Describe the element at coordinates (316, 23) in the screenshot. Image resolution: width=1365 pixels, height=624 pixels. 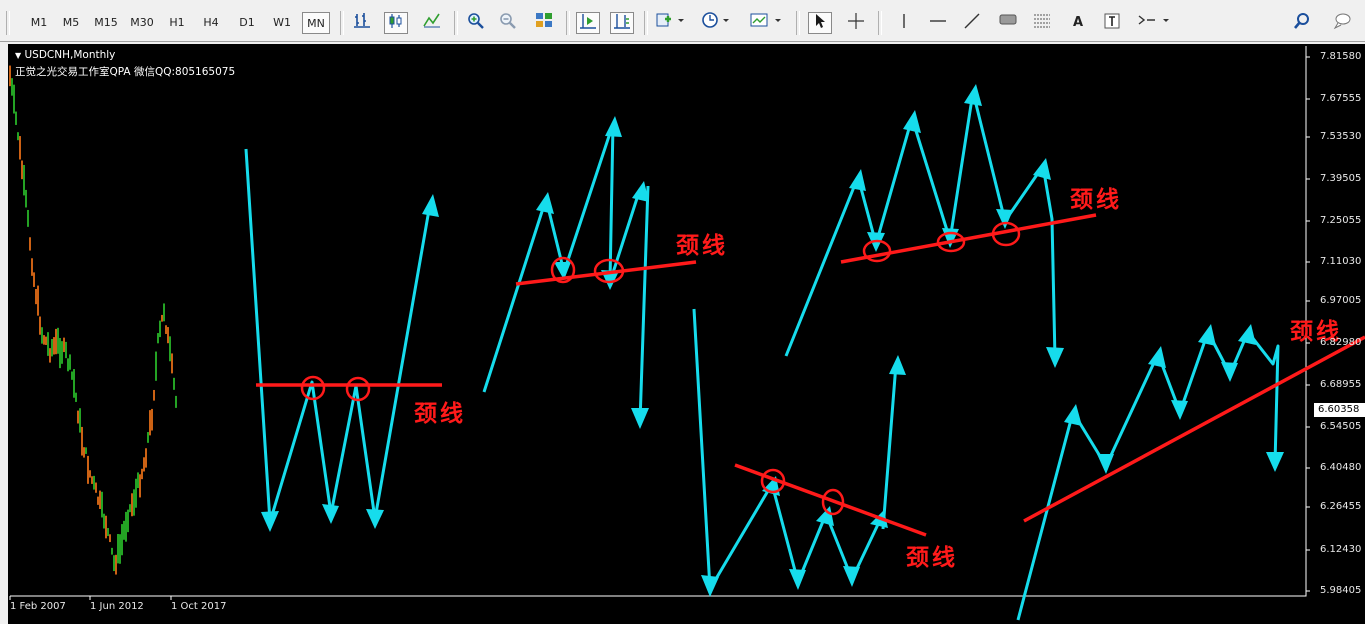
I see `timeframe-mn-button: MN` at that location.